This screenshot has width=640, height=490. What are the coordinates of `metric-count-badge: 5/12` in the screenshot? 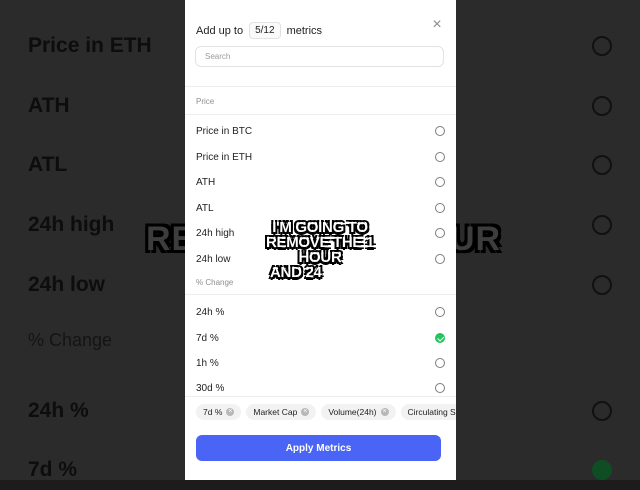 It's located at (265, 30).